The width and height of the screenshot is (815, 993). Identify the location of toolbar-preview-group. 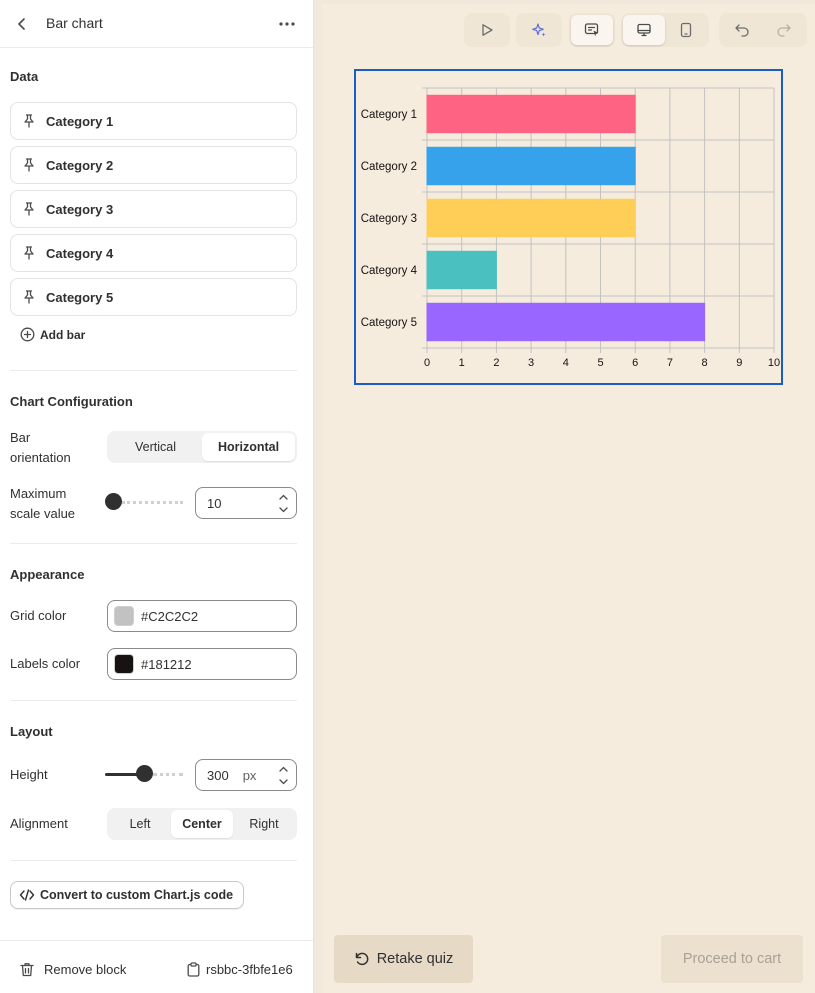
(487, 30).